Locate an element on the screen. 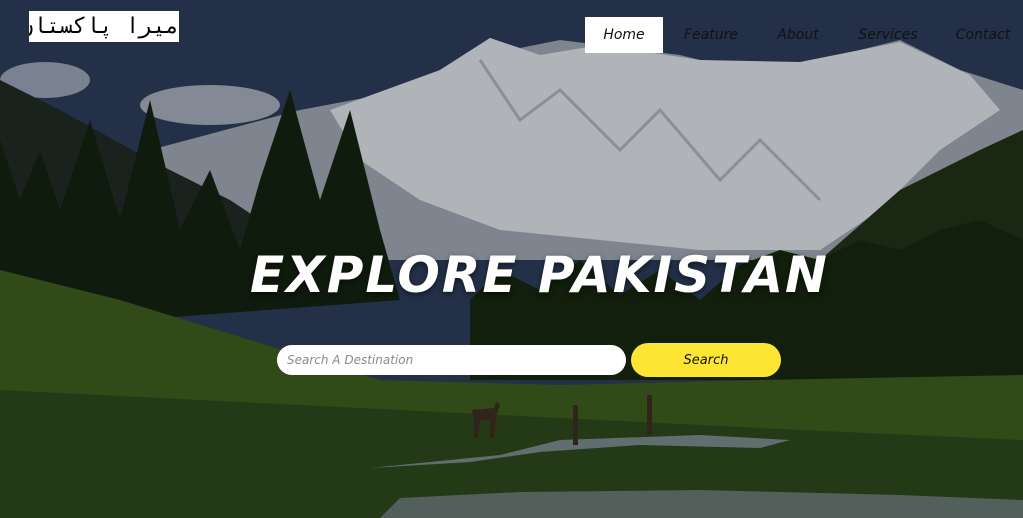 The width and height of the screenshot is (1023, 518). nav-item-contact: Contact is located at coordinates (983, 35).